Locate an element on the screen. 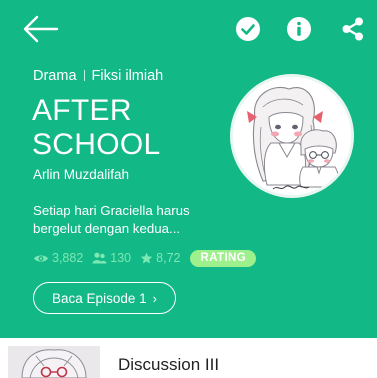 This screenshot has height=378, width=377. cover-illustration is located at coordinates (292, 136).